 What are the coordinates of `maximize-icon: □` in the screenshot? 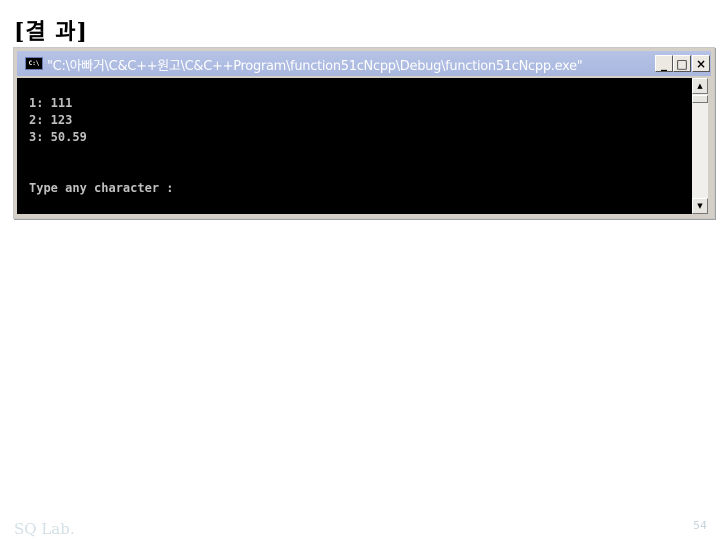 It's located at (682, 64).